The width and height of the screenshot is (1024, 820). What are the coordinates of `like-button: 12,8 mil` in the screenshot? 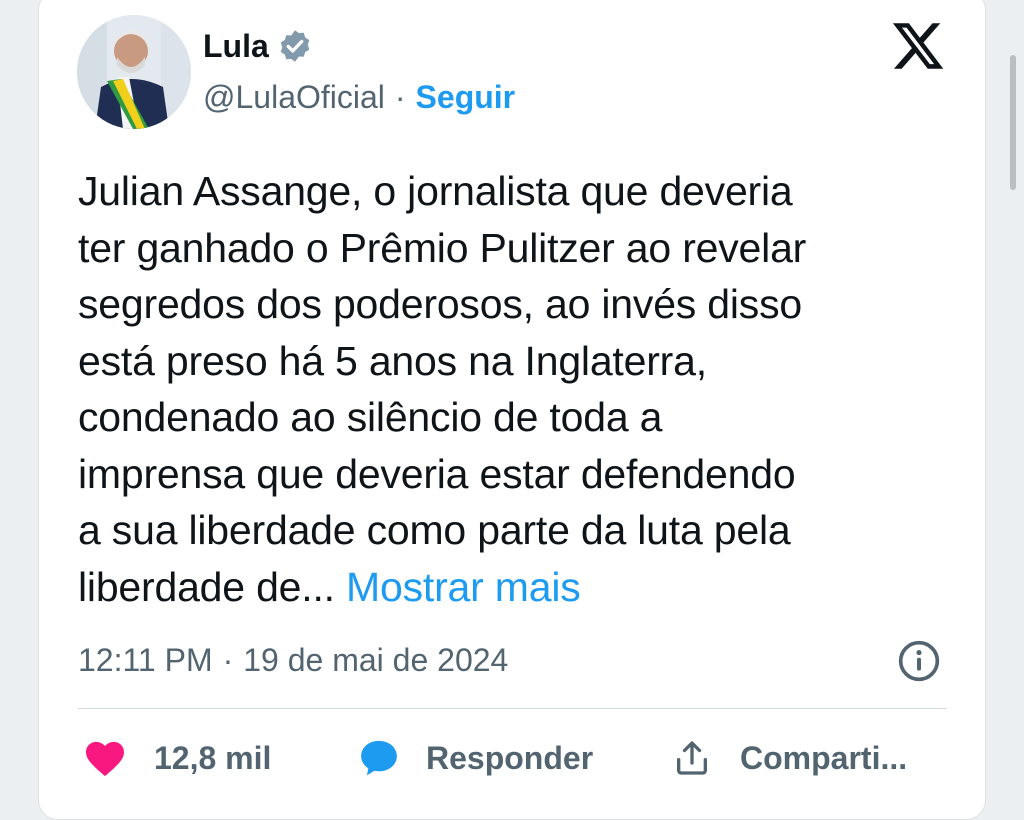 It's located at (177, 758).